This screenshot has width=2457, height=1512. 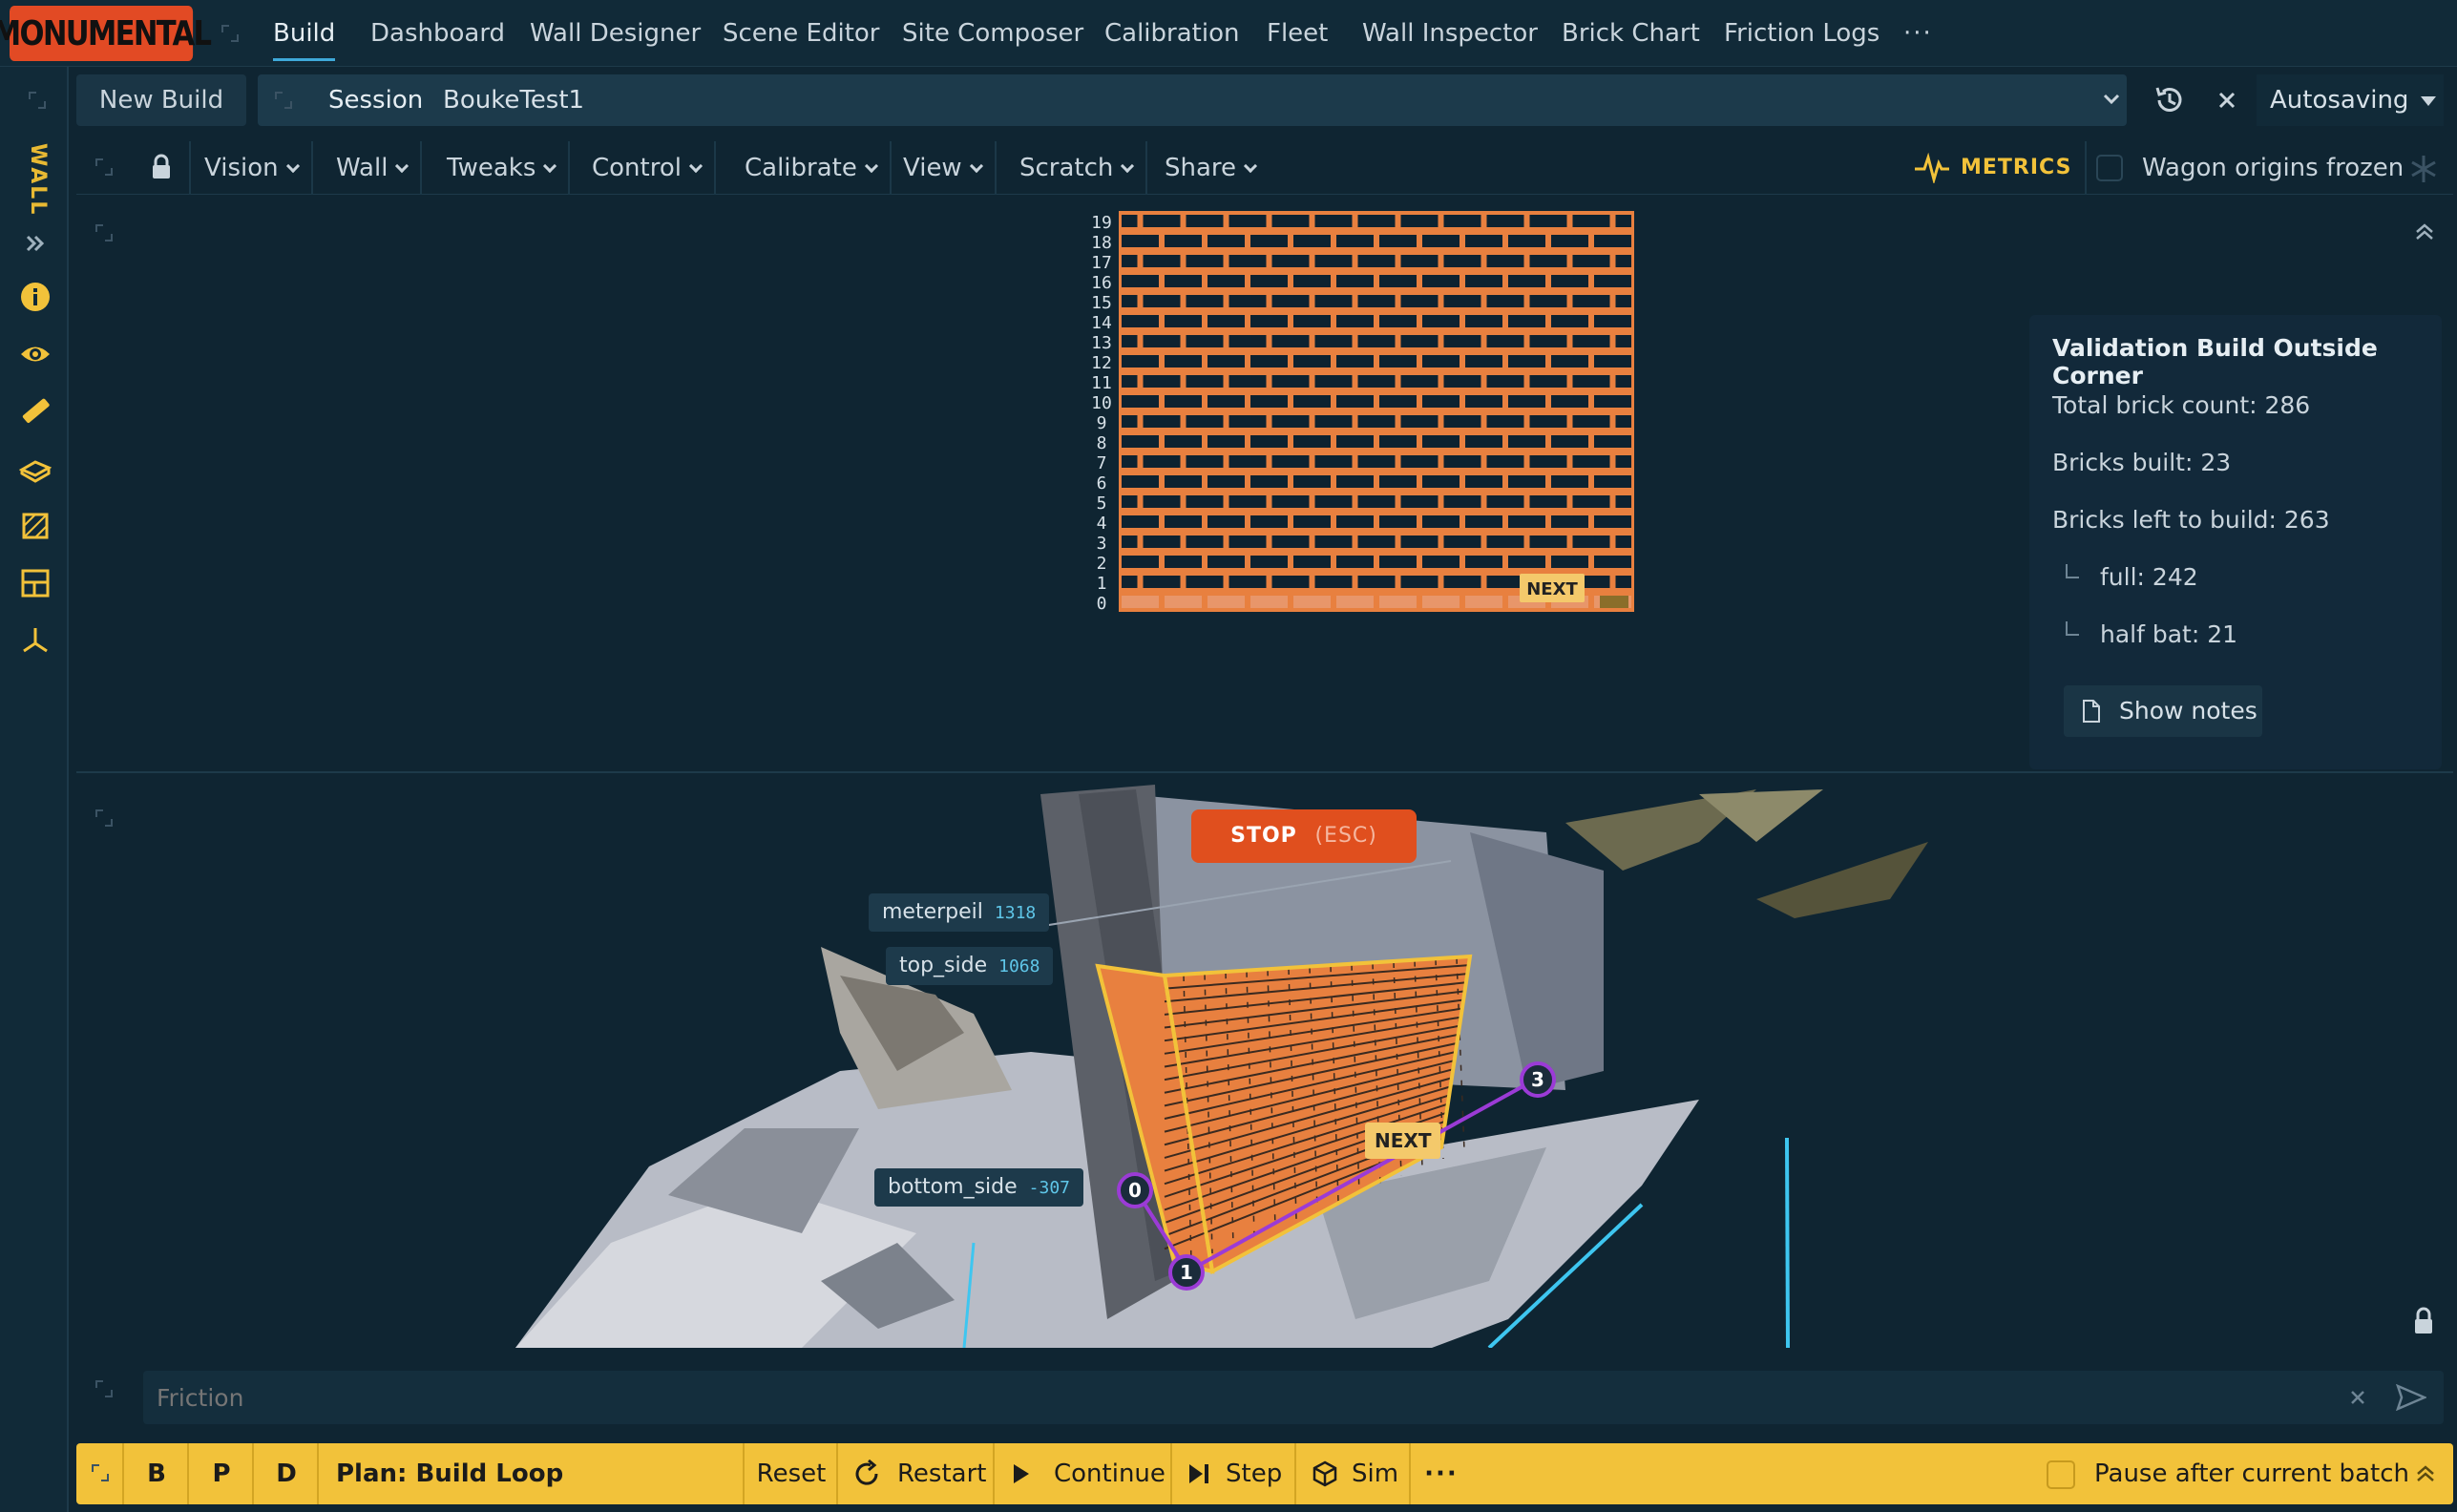 I want to click on d-button: D, so click(x=287, y=1474).